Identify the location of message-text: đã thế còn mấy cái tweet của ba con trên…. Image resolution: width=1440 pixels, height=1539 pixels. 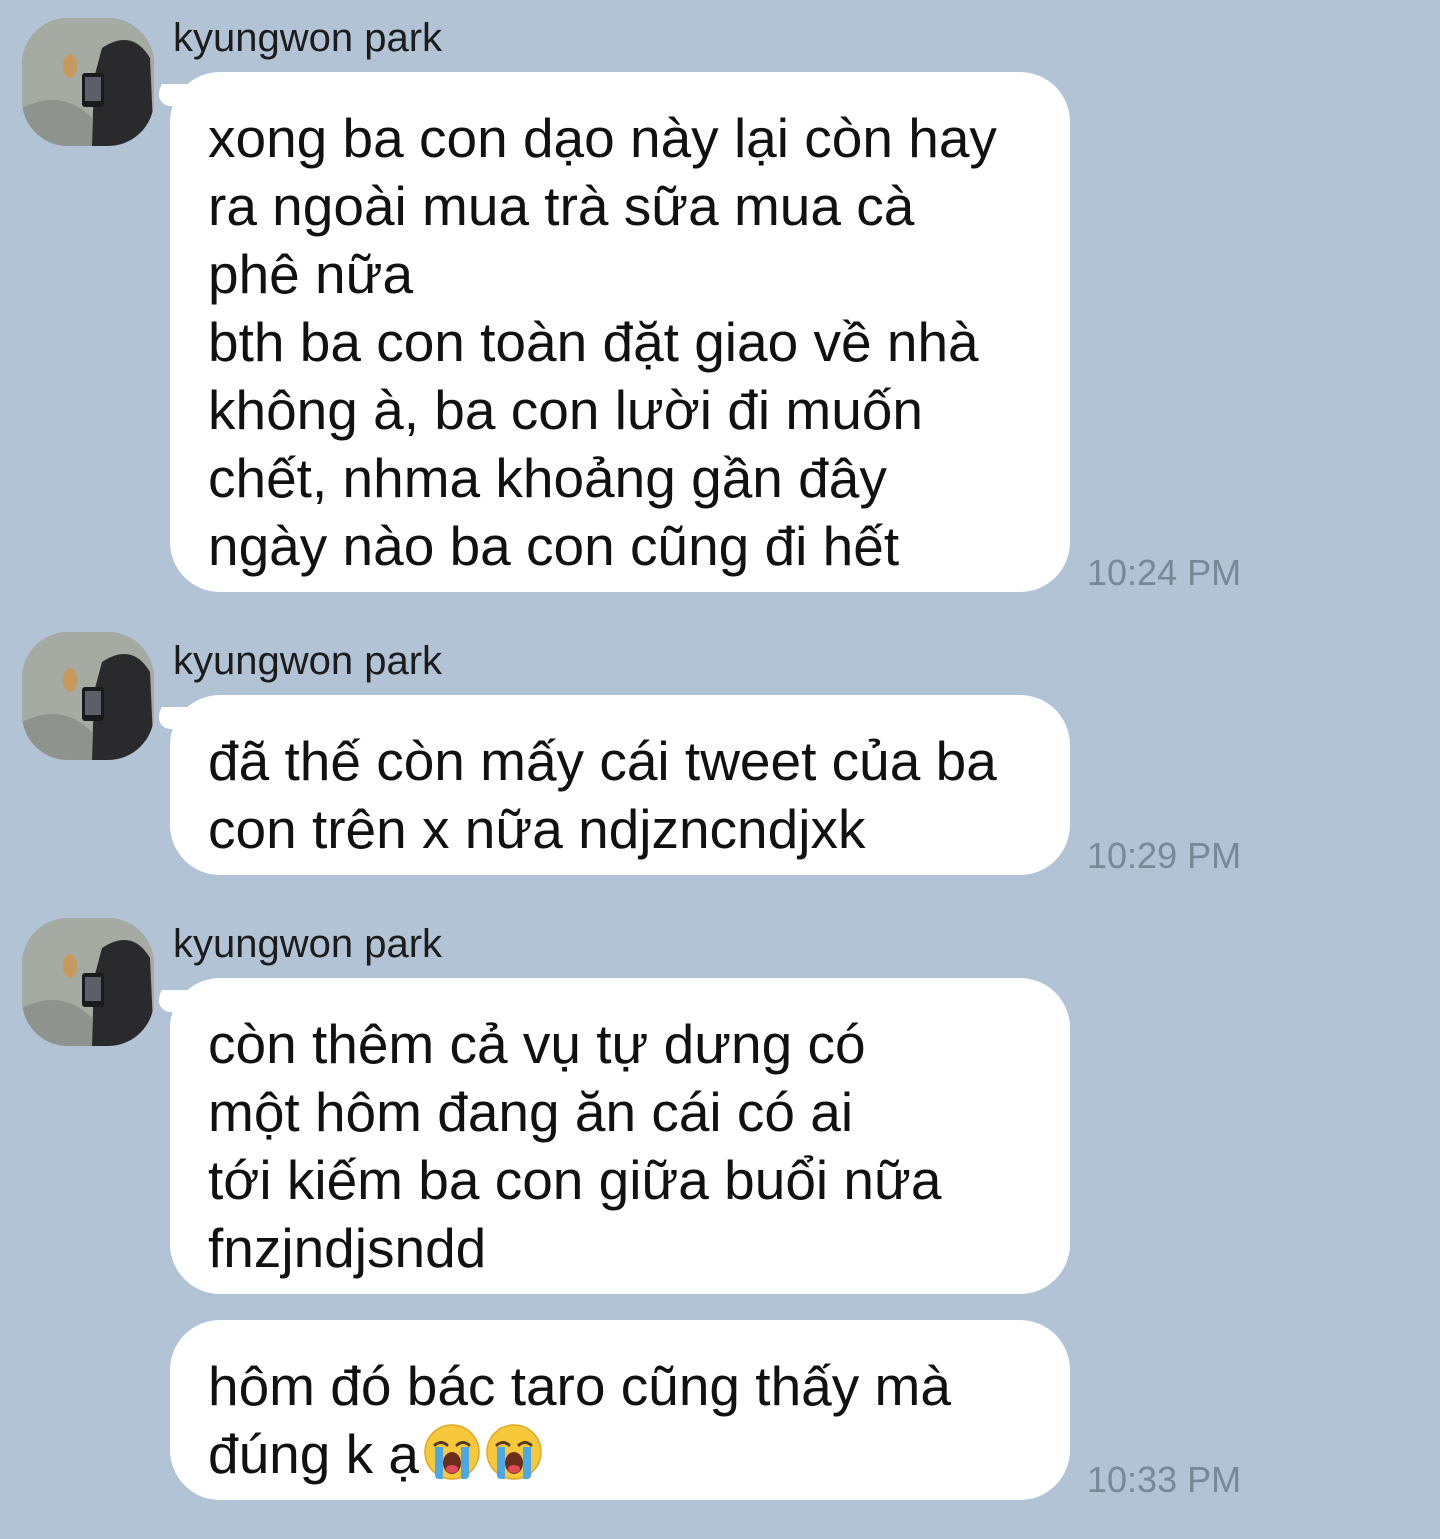
(602, 795).